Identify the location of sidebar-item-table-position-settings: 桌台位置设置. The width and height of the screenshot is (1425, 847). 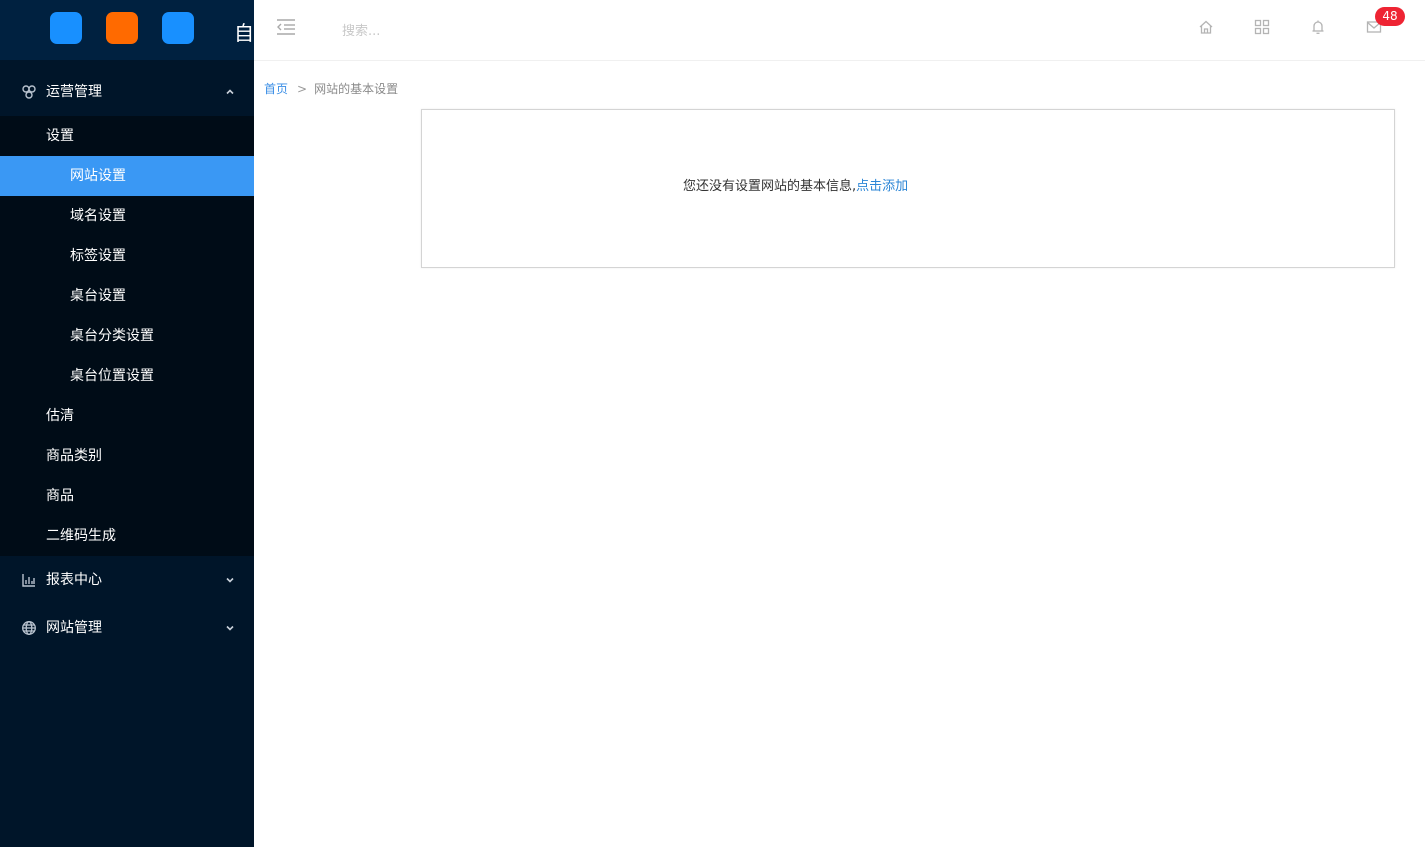
(127, 376).